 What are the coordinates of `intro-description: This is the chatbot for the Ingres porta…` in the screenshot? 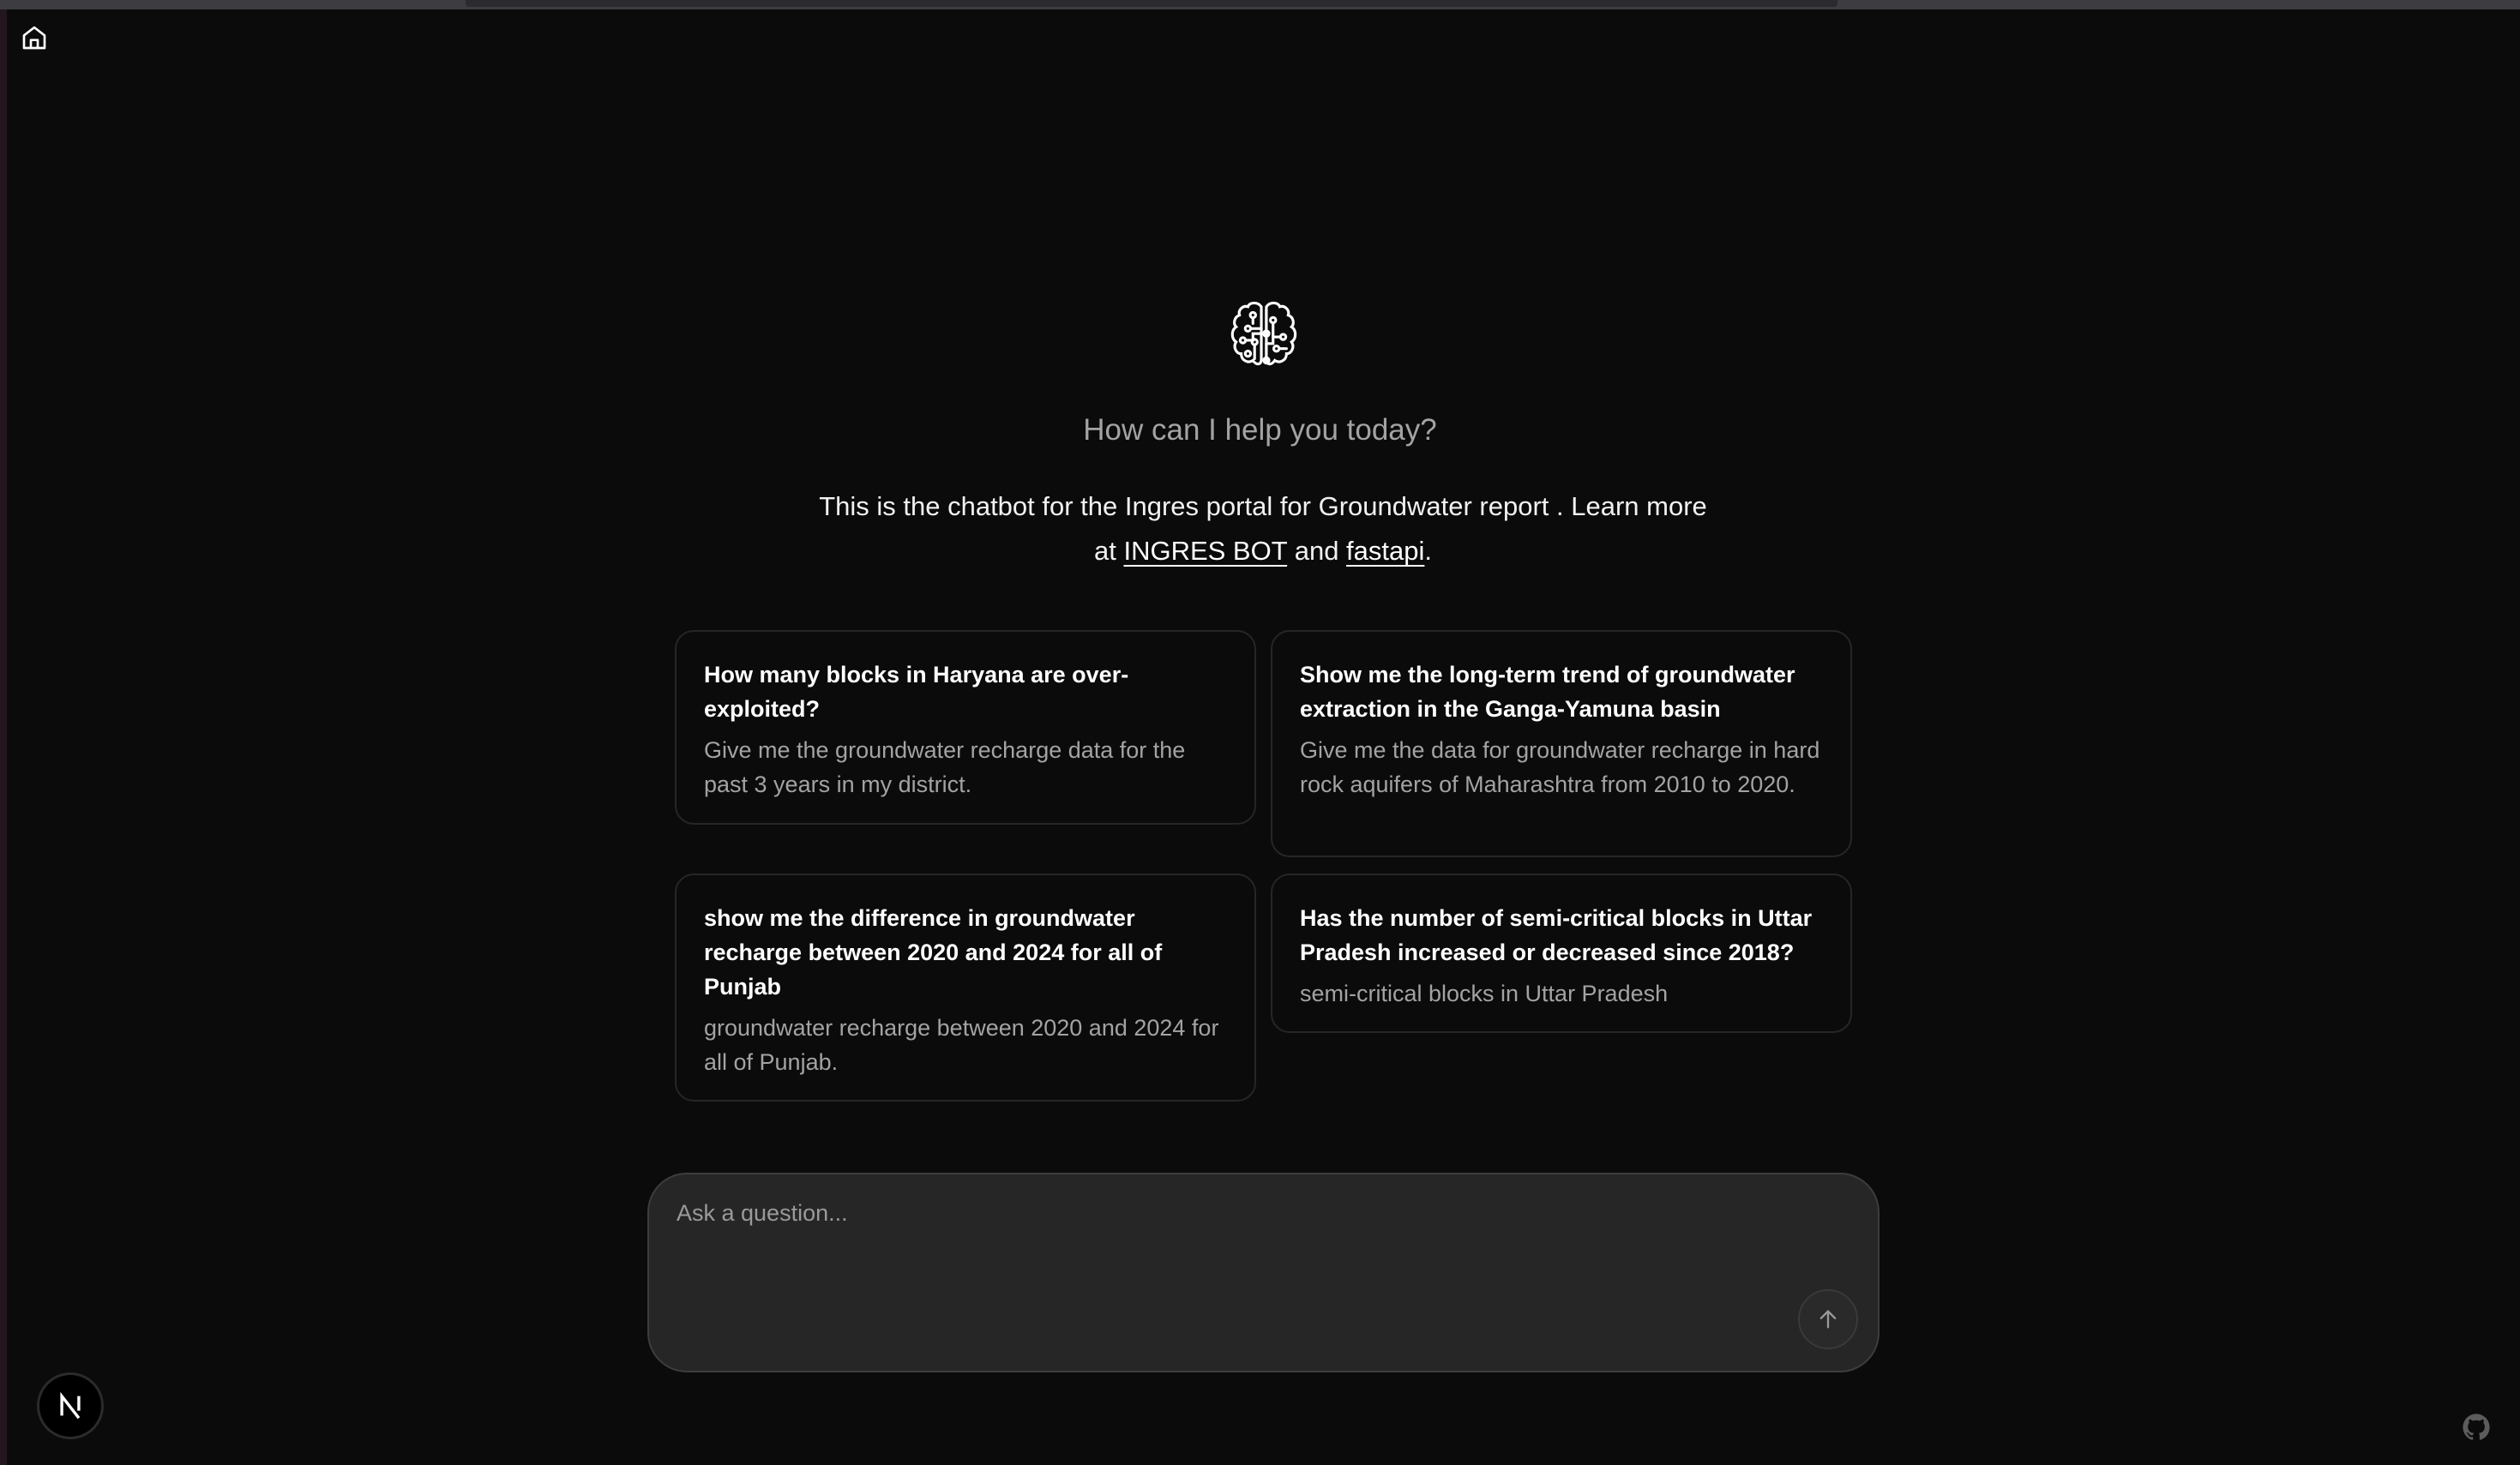 It's located at (1263, 528).